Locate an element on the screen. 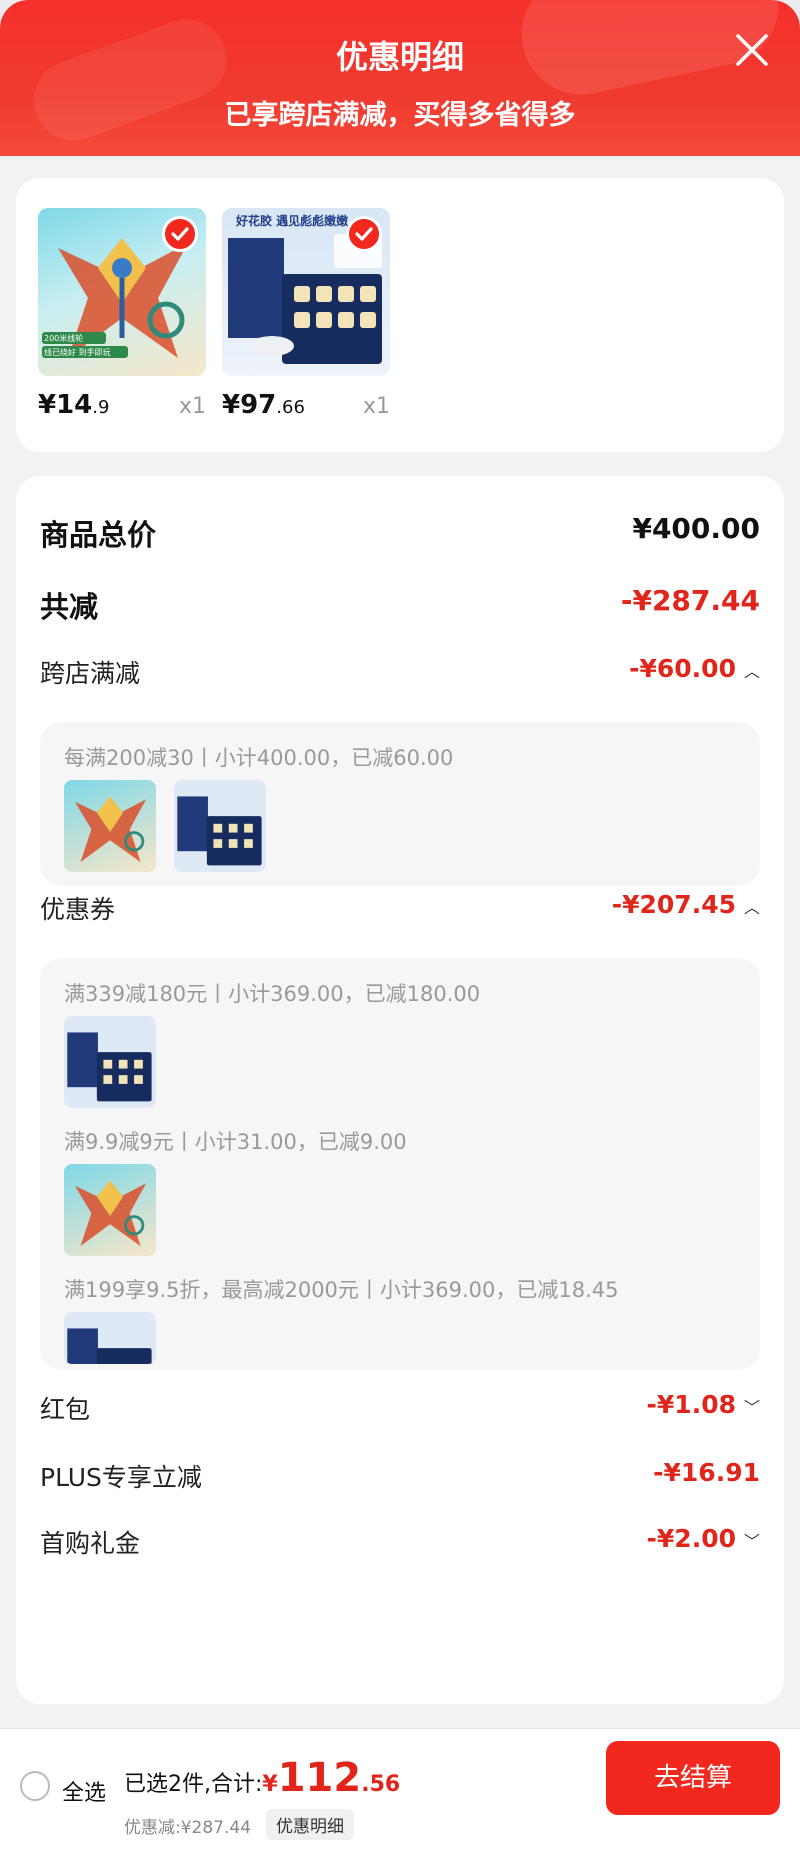  product-price: ¥14.9 is located at coordinates (74, 405).